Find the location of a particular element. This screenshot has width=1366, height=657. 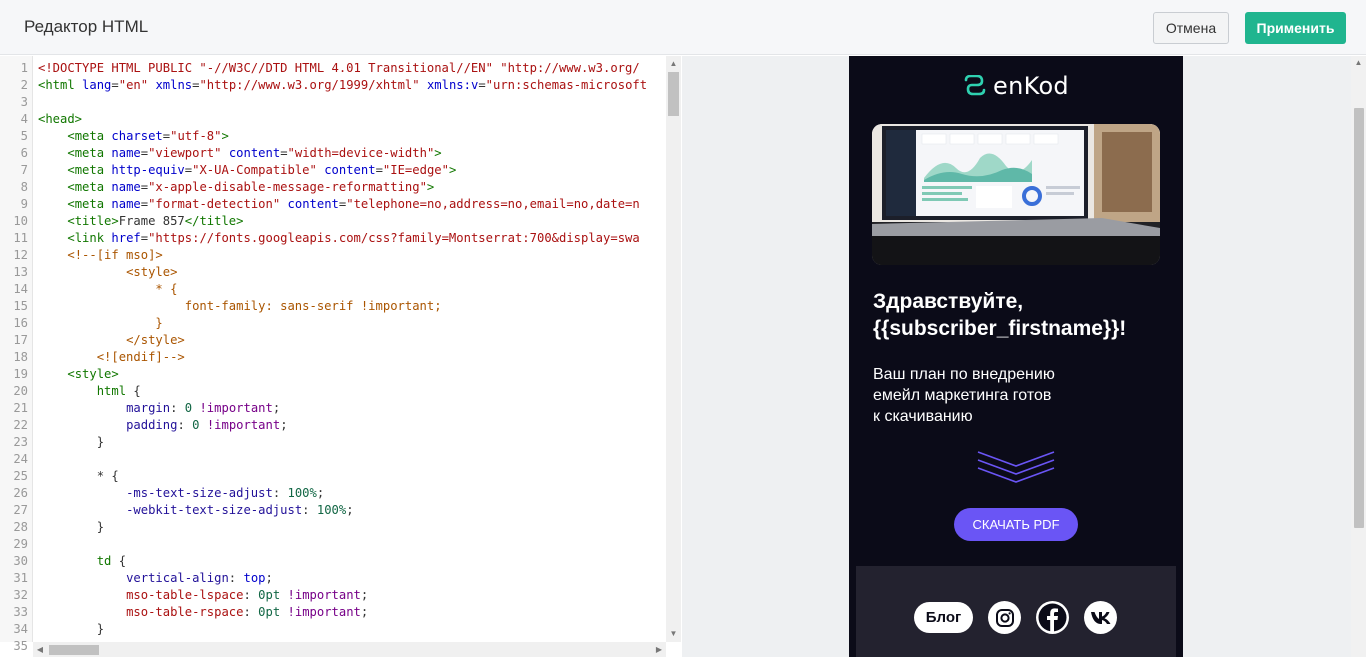

editor-horizontal-scrollbar: ◀ ▶ is located at coordinates (349, 649).